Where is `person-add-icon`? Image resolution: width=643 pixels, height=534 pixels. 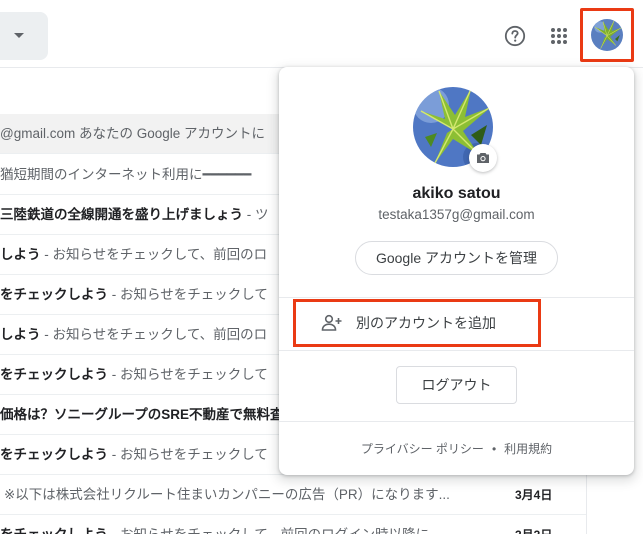 person-add-icon is located at coordinates (331, 322).